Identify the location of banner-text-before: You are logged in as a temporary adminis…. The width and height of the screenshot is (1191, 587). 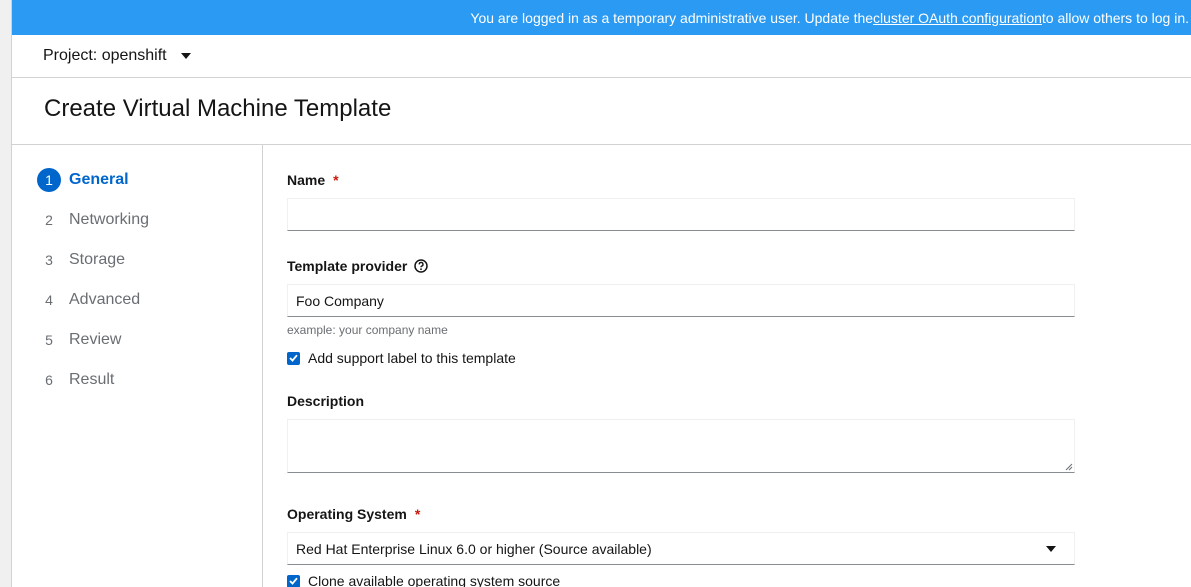
(672, 17).